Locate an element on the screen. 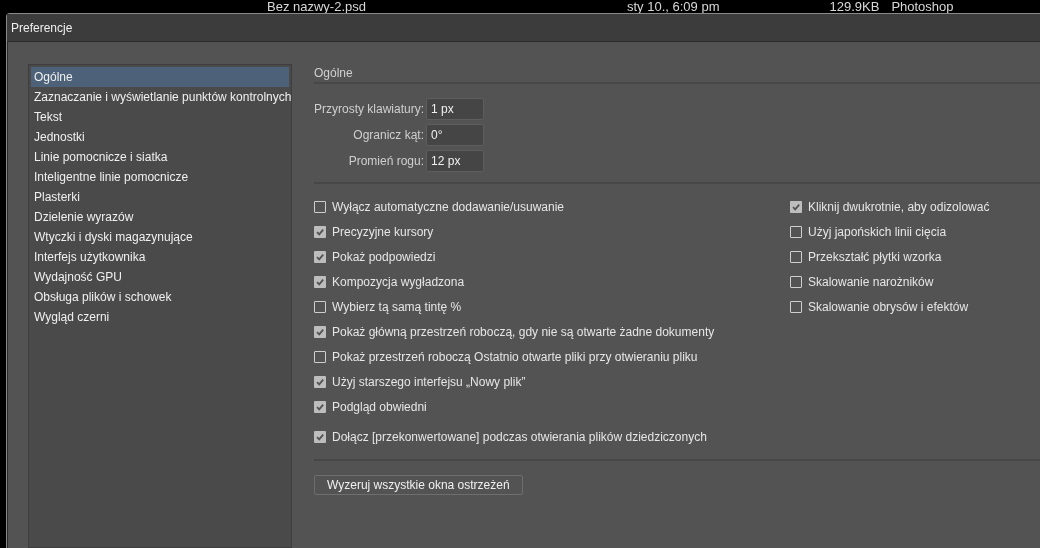 This screenshot has height=548, width=1040. reset-warnings-button: Wyzeruj wszystkie okna ostrzeżeń is located at coordinates (418, 485).